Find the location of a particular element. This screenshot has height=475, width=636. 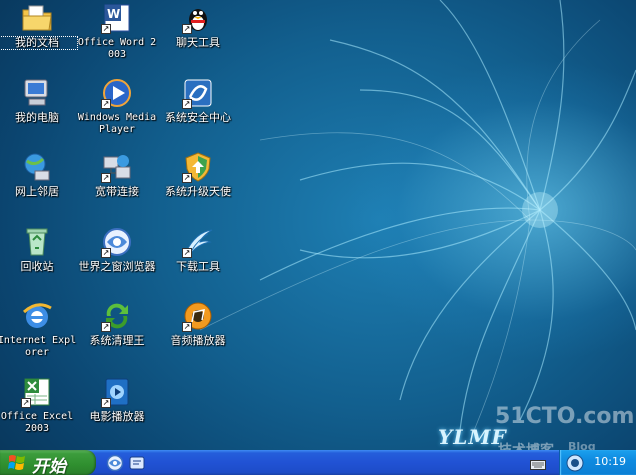

desktop-icon-download-tool: ↗ 下载工具 is located at coordinates (198, 249).